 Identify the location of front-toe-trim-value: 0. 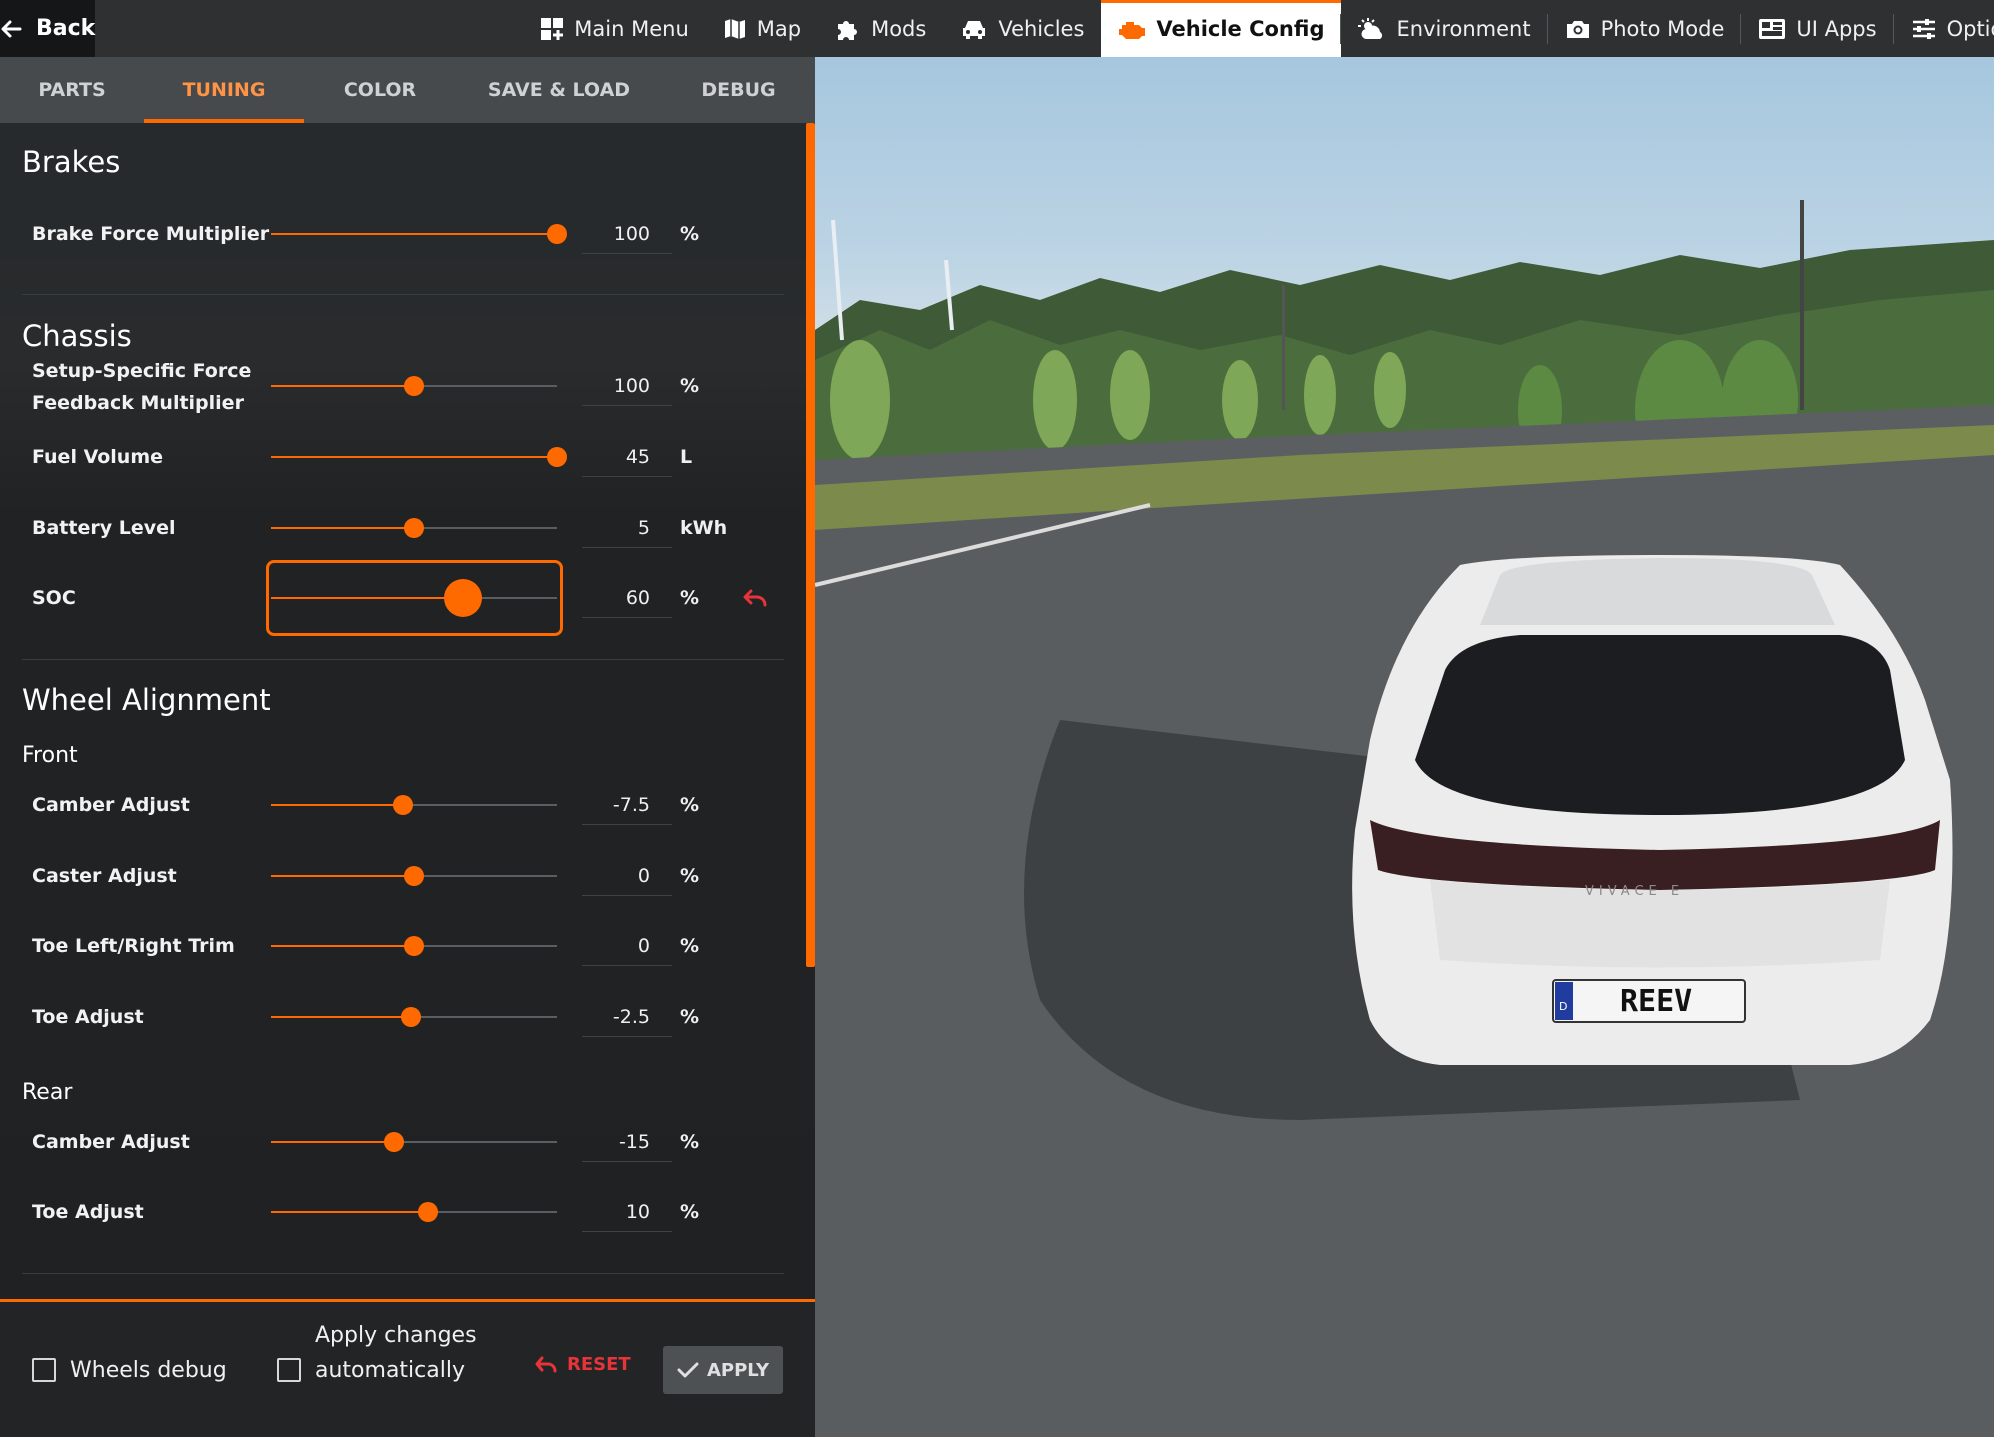
(627, 946).